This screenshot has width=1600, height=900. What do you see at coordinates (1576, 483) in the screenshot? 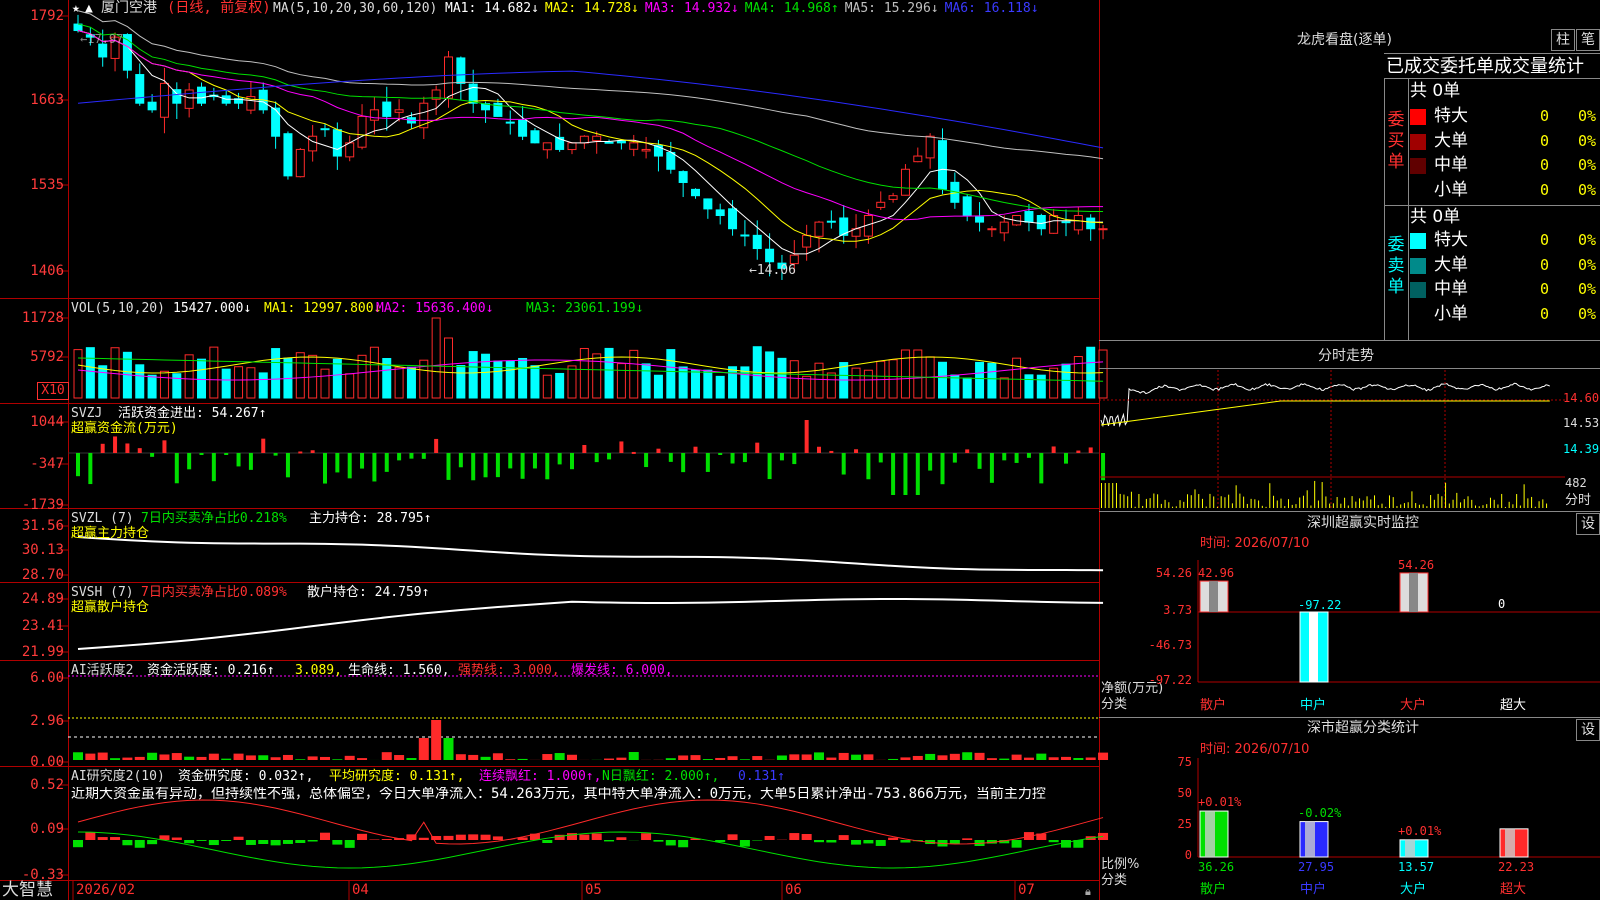
I see `fenshi-vol-max: 482` at bounding box center [1576, 483].